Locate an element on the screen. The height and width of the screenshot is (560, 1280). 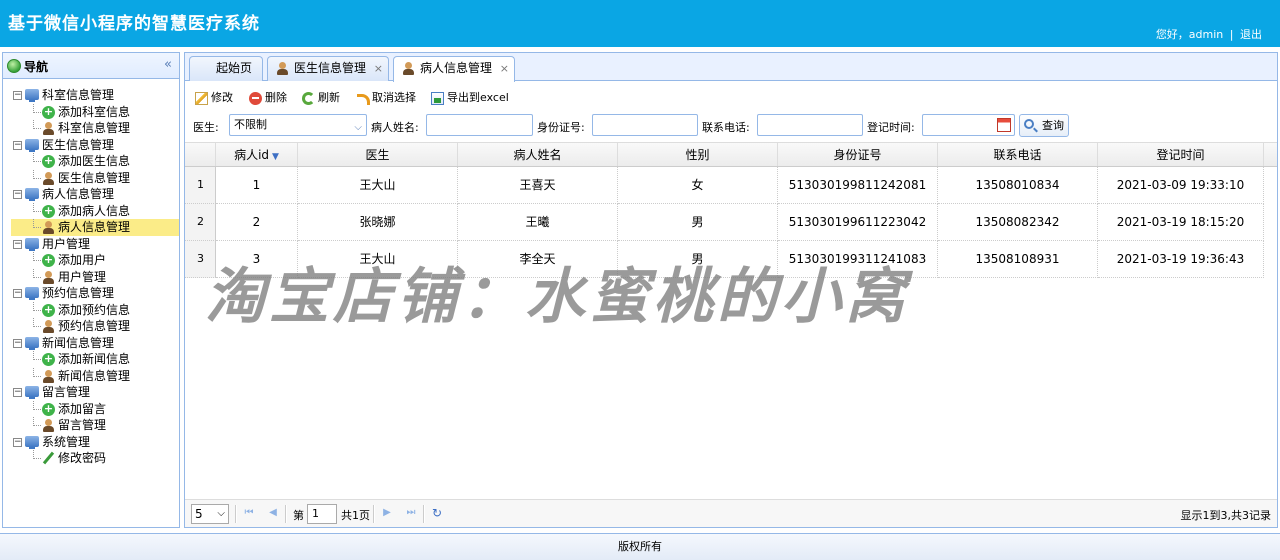
next-page-icon: ▶ is located at coordinates (387, 513).